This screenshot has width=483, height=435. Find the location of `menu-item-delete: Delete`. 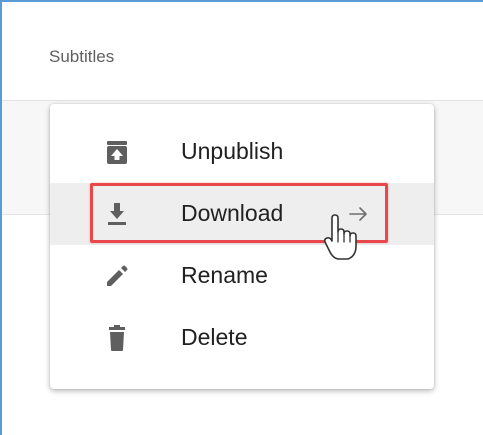

menu-item-delete: Delete is located at coordinates (242, 338).